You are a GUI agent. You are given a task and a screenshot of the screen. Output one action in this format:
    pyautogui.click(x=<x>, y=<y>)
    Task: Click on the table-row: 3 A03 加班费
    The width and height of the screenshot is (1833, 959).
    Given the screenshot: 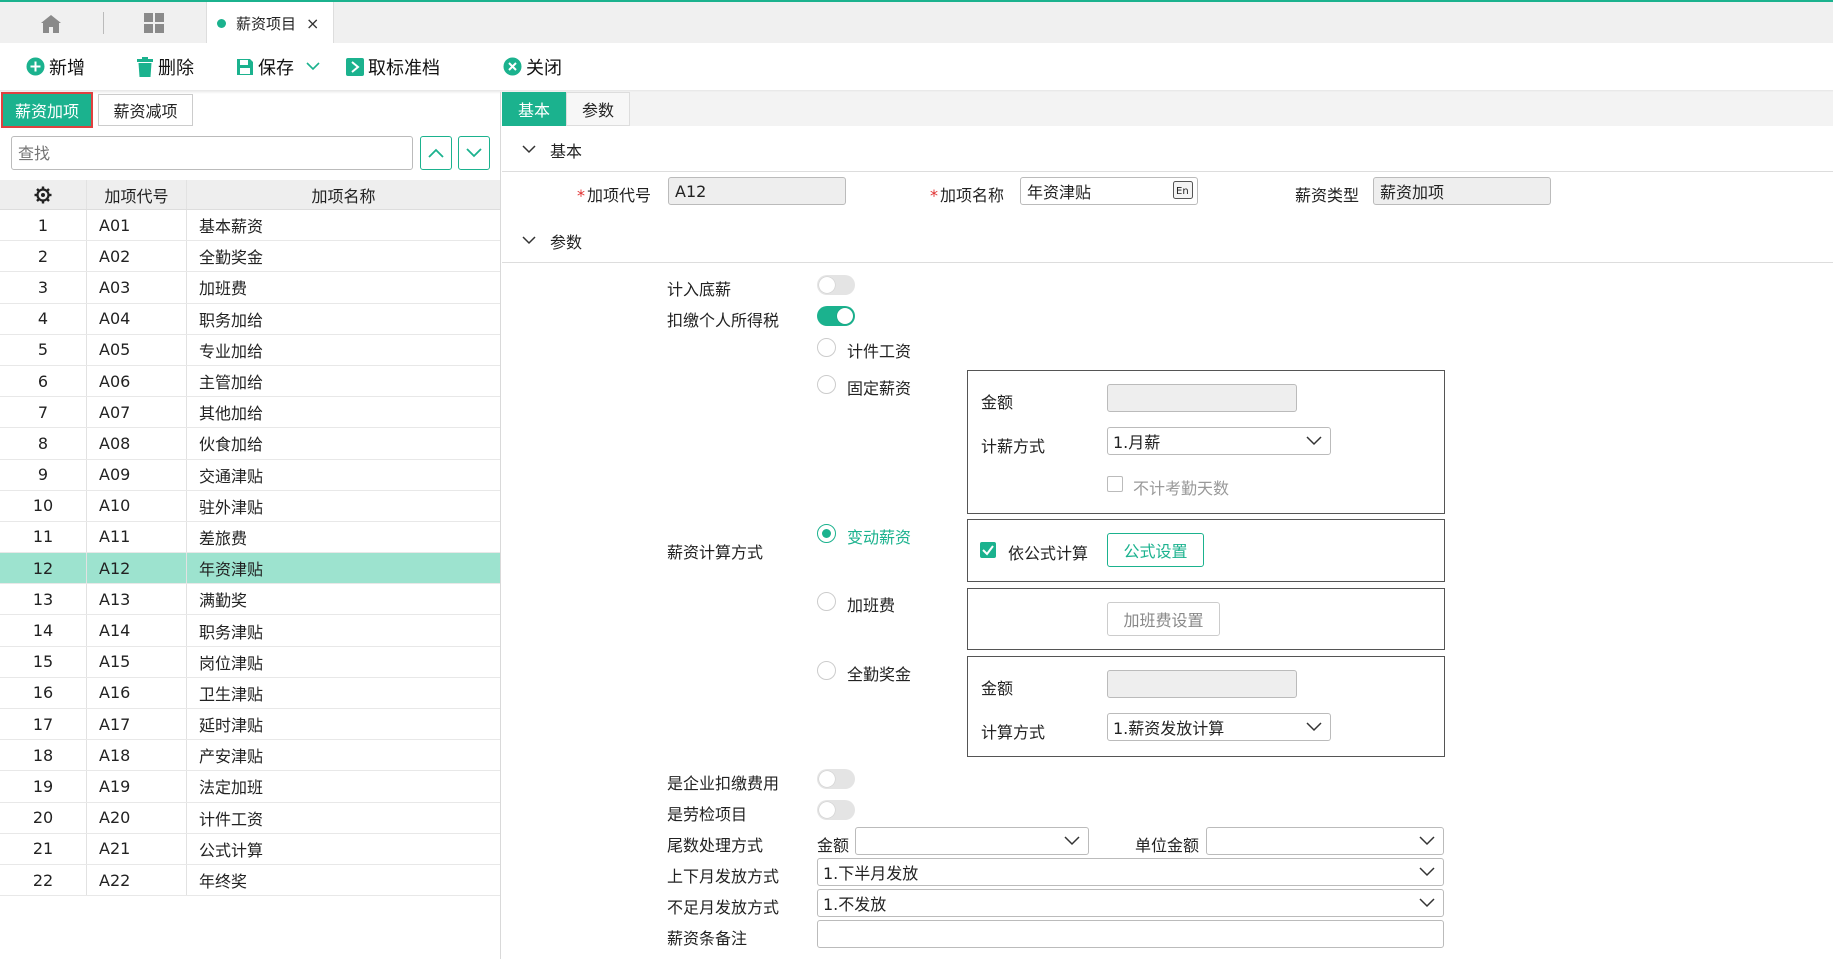 What is the action you would take?
    pyautogui.click(x=250, y=288)
    